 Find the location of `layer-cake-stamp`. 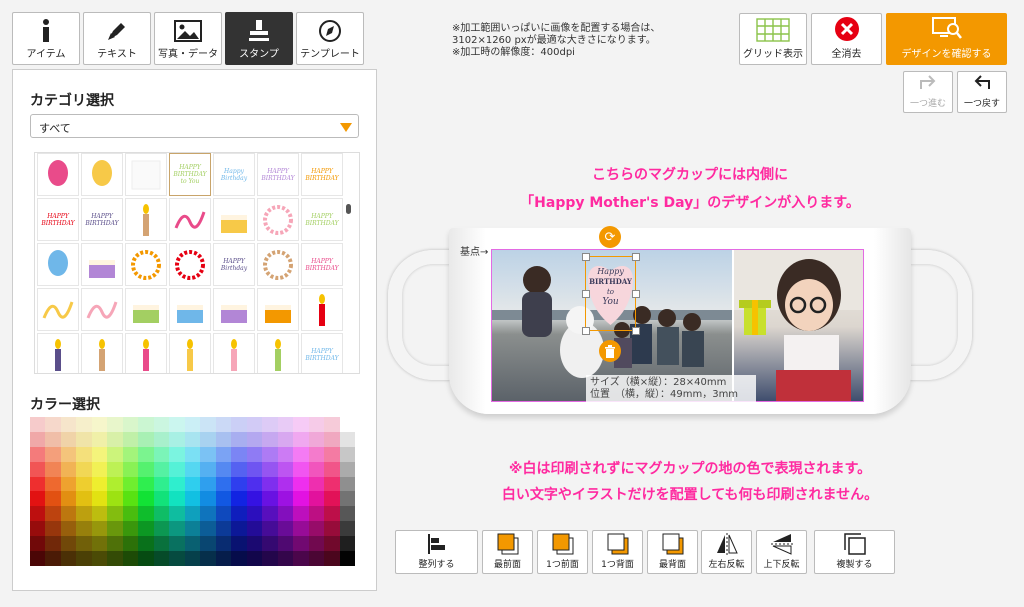

layer-cake-stamp is located at coordinates (146, 309).